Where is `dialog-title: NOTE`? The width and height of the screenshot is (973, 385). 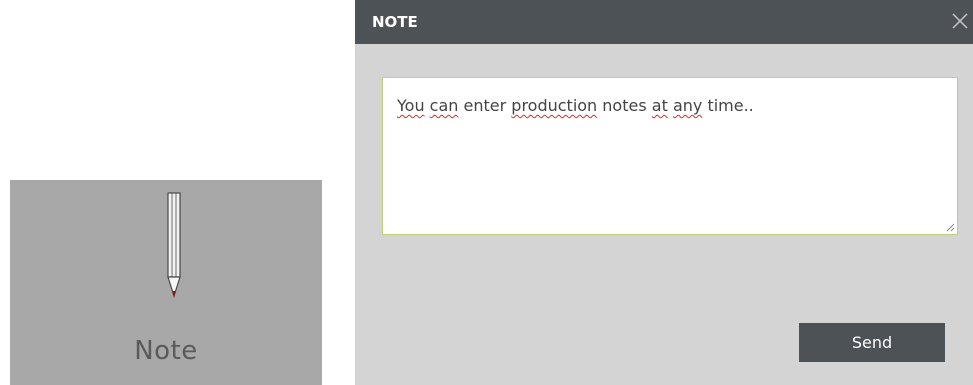 dialog-title: NOTE is located at coordinates (395, 22).